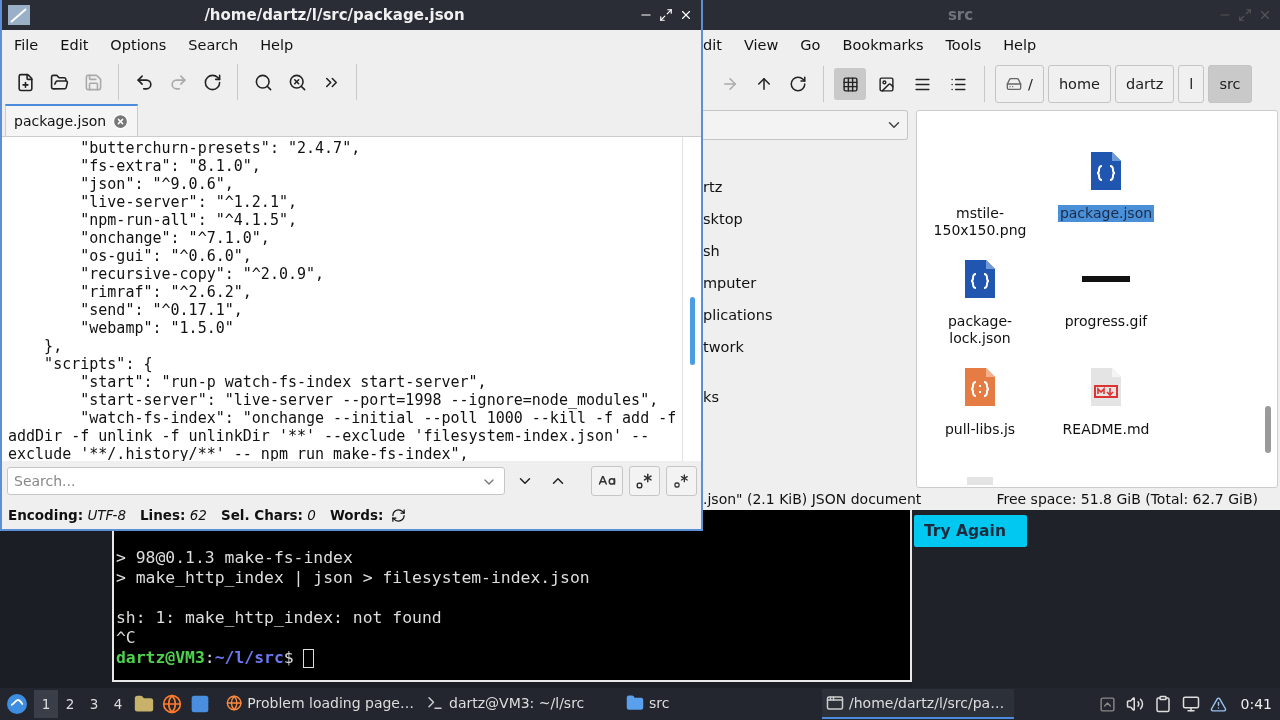 The height and width of the screenshot is (720, 1280). Describe the element at coordinates (812, 499) in the screenshot. I see `status-text: .json" (2.1 KiB) JSON document` at that location.